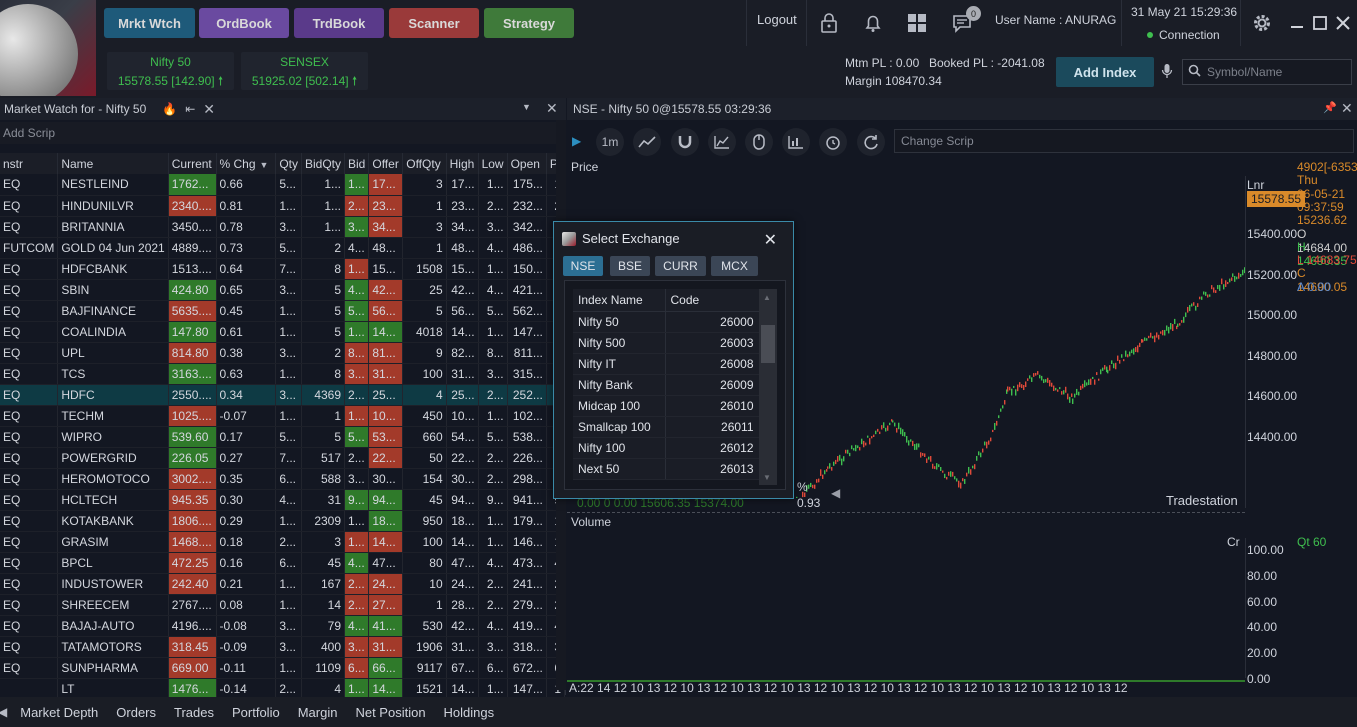 This screenshot has width=1357, height=727. What do you see at coordinates (666, 343) in the screenshot?
I see `list-item: Nifty 500 26003` at bounding box center [666, 343].